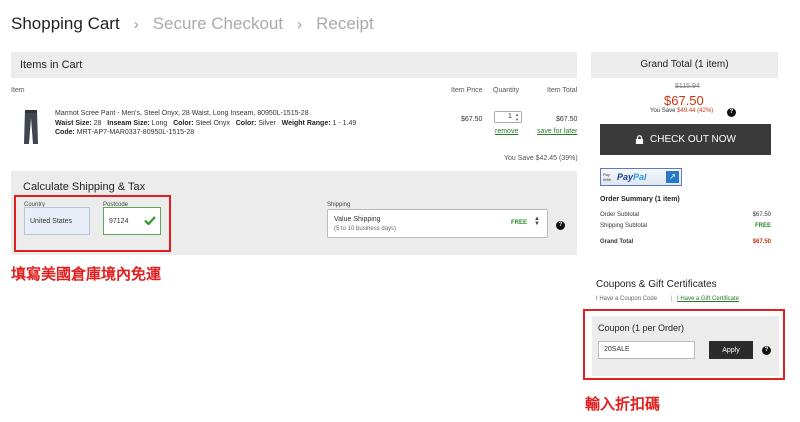  What do you see at coordinates (562, 90) in the screenshot?
I see `column-header-total: Item Total` at bounding box center [562, 90].